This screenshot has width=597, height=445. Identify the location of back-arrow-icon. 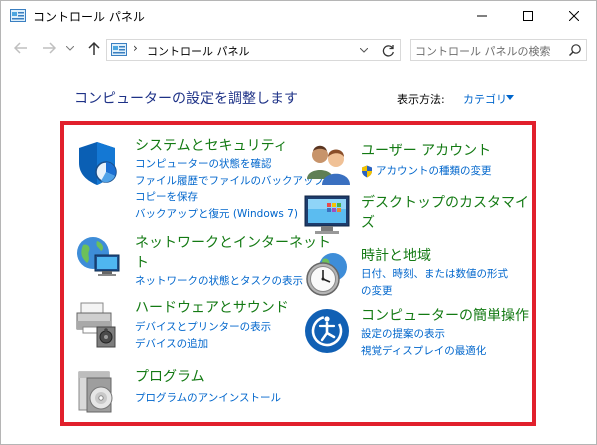
(20, 48).